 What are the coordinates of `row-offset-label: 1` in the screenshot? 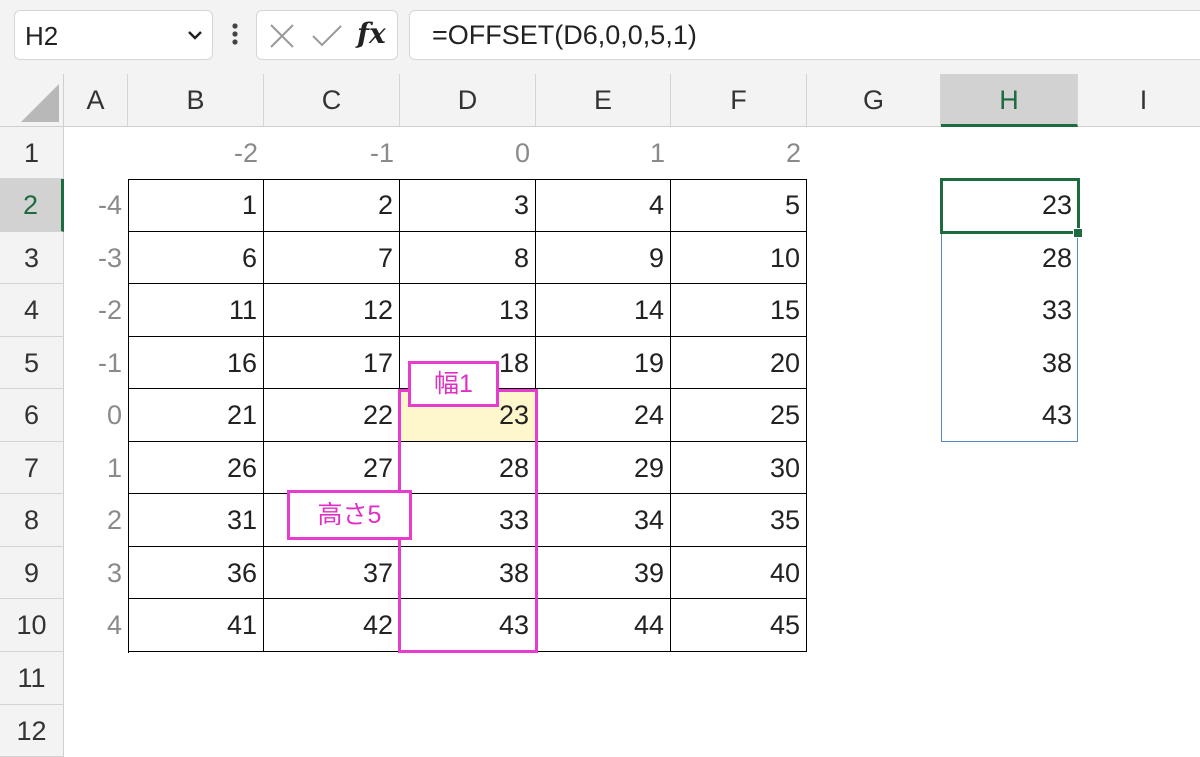 It's located at (114, 468).